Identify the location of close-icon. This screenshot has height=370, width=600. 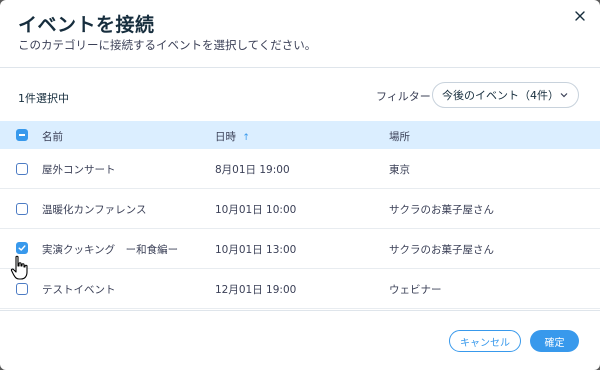
(580, 16).